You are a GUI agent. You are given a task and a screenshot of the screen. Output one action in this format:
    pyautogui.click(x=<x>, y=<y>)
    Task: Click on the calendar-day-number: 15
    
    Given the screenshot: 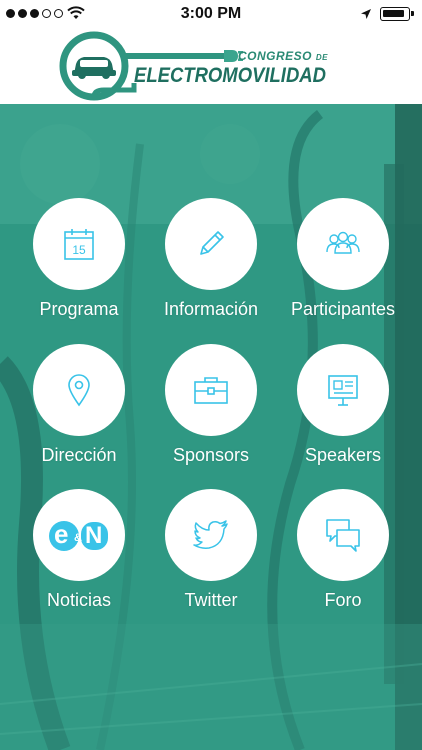 What is the action you would take?
    pyautogui.click(x=79, y=250)
    